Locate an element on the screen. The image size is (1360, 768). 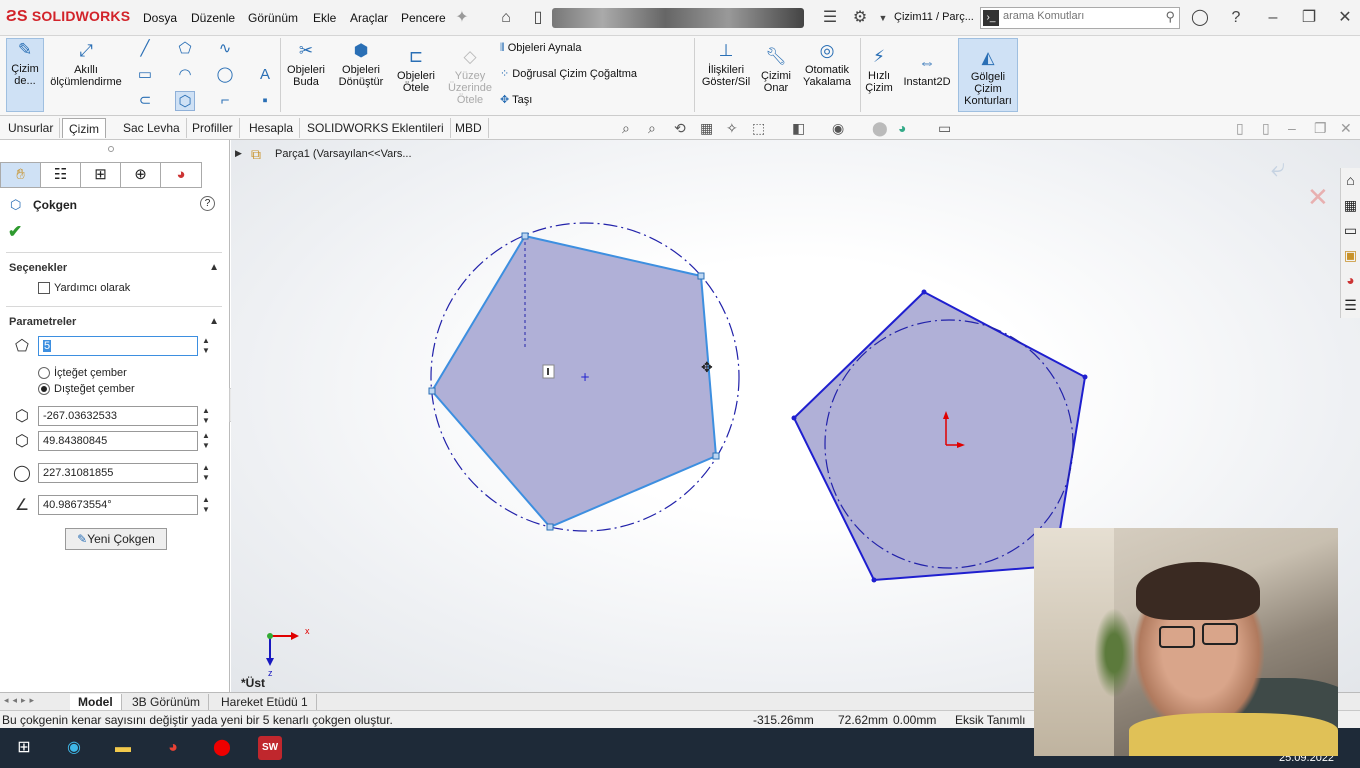
custom-properties-icon: ☰ is located at coordinates (1350, 305).